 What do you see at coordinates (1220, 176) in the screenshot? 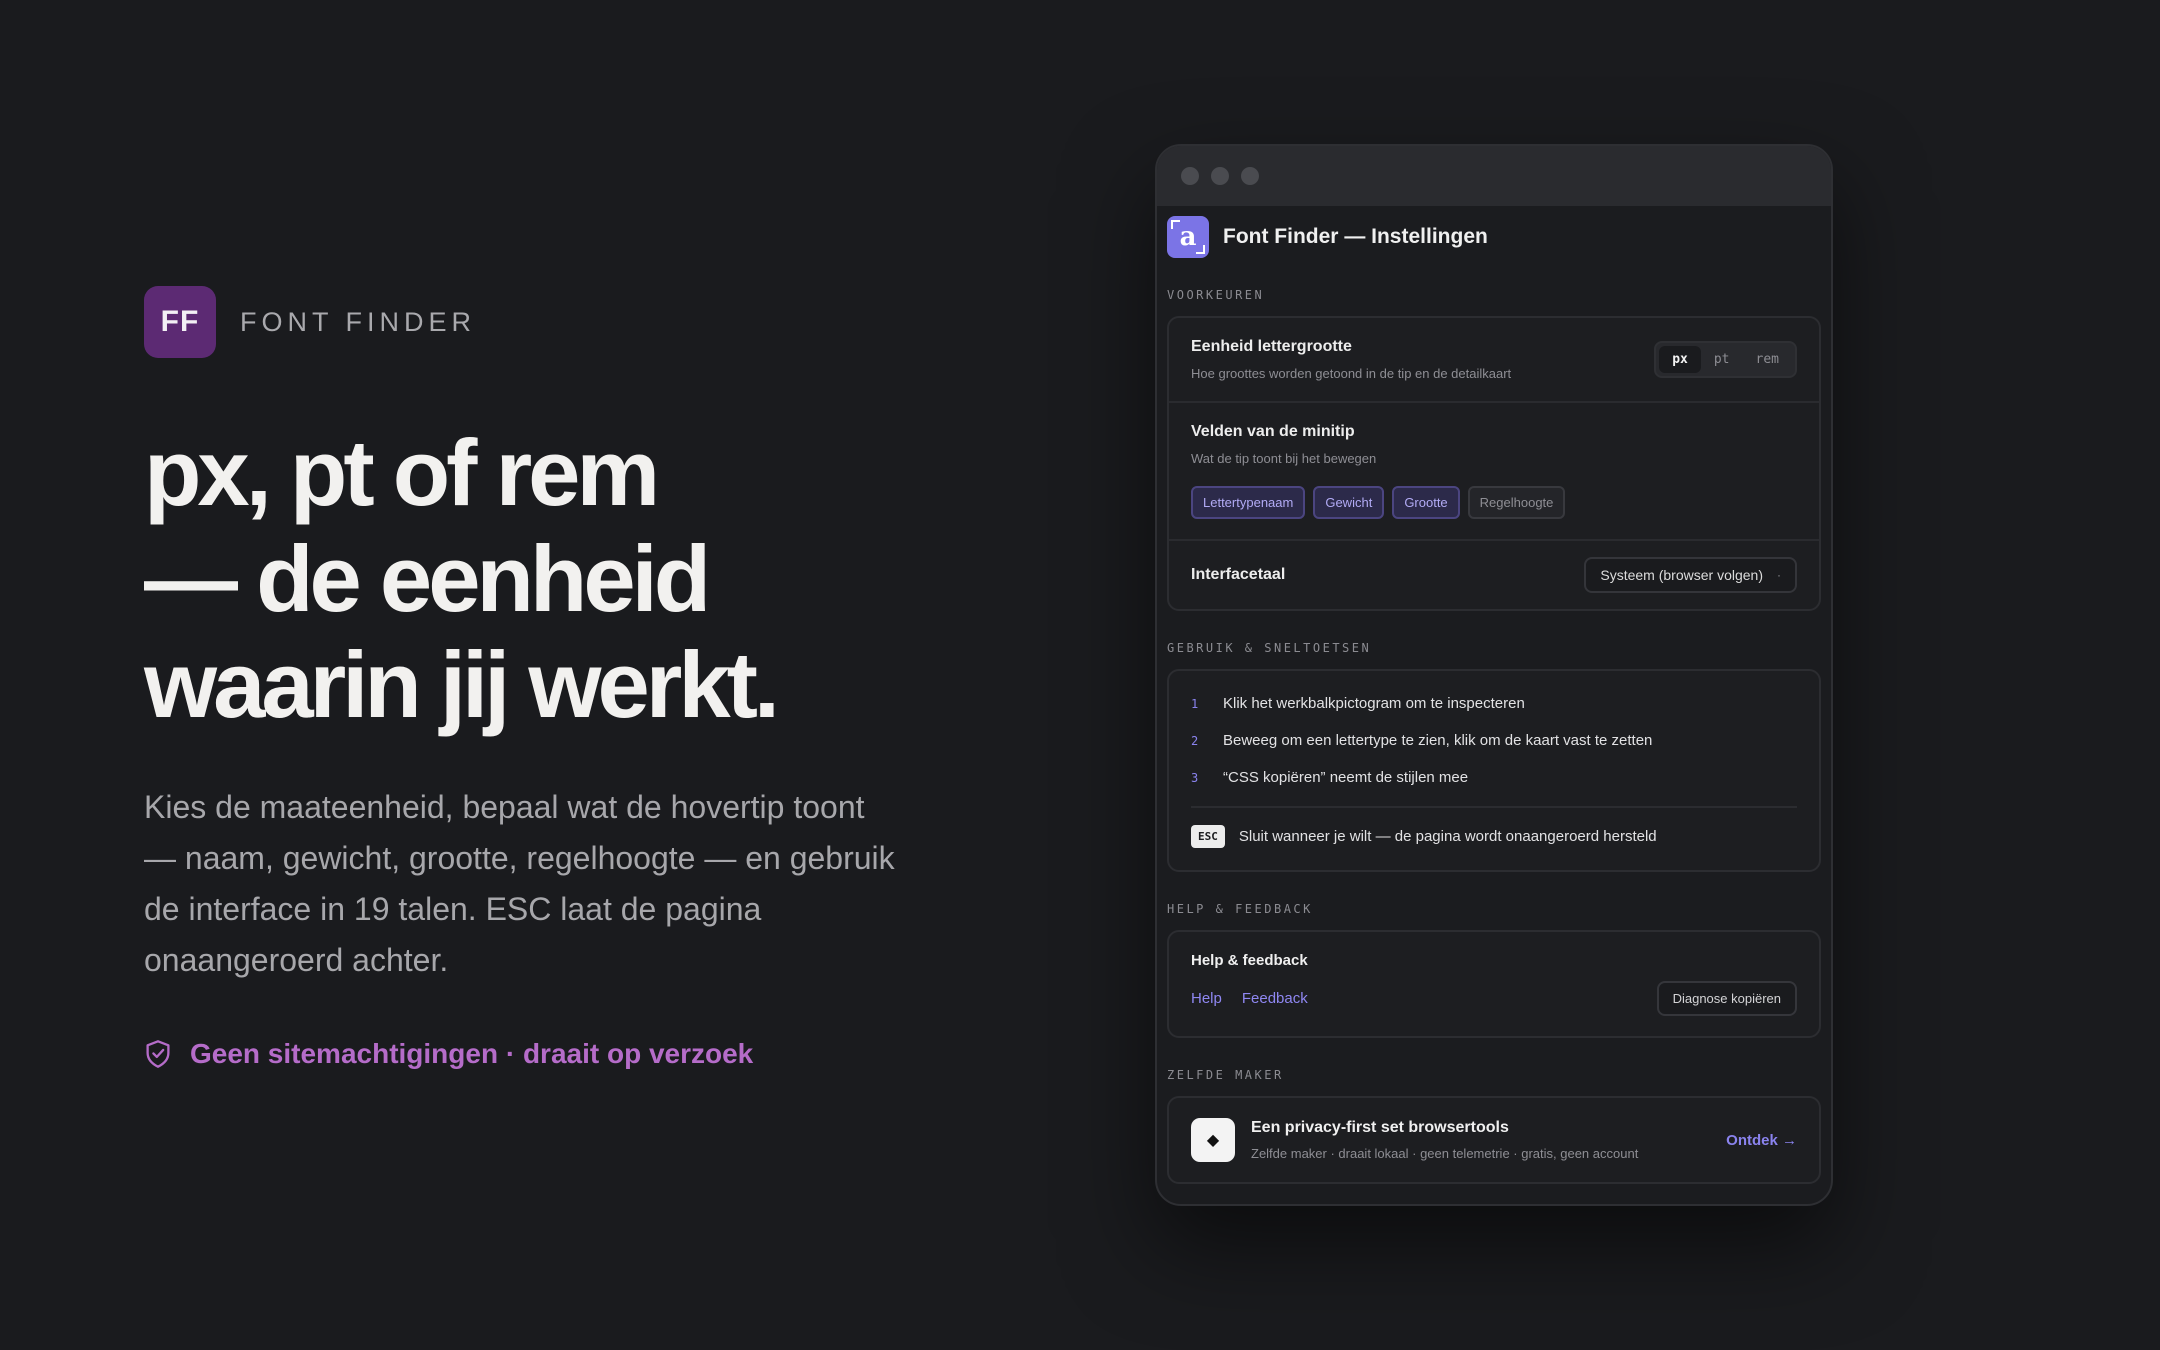
I see `window-minimize-dot` at bounding box center [1220, 176].